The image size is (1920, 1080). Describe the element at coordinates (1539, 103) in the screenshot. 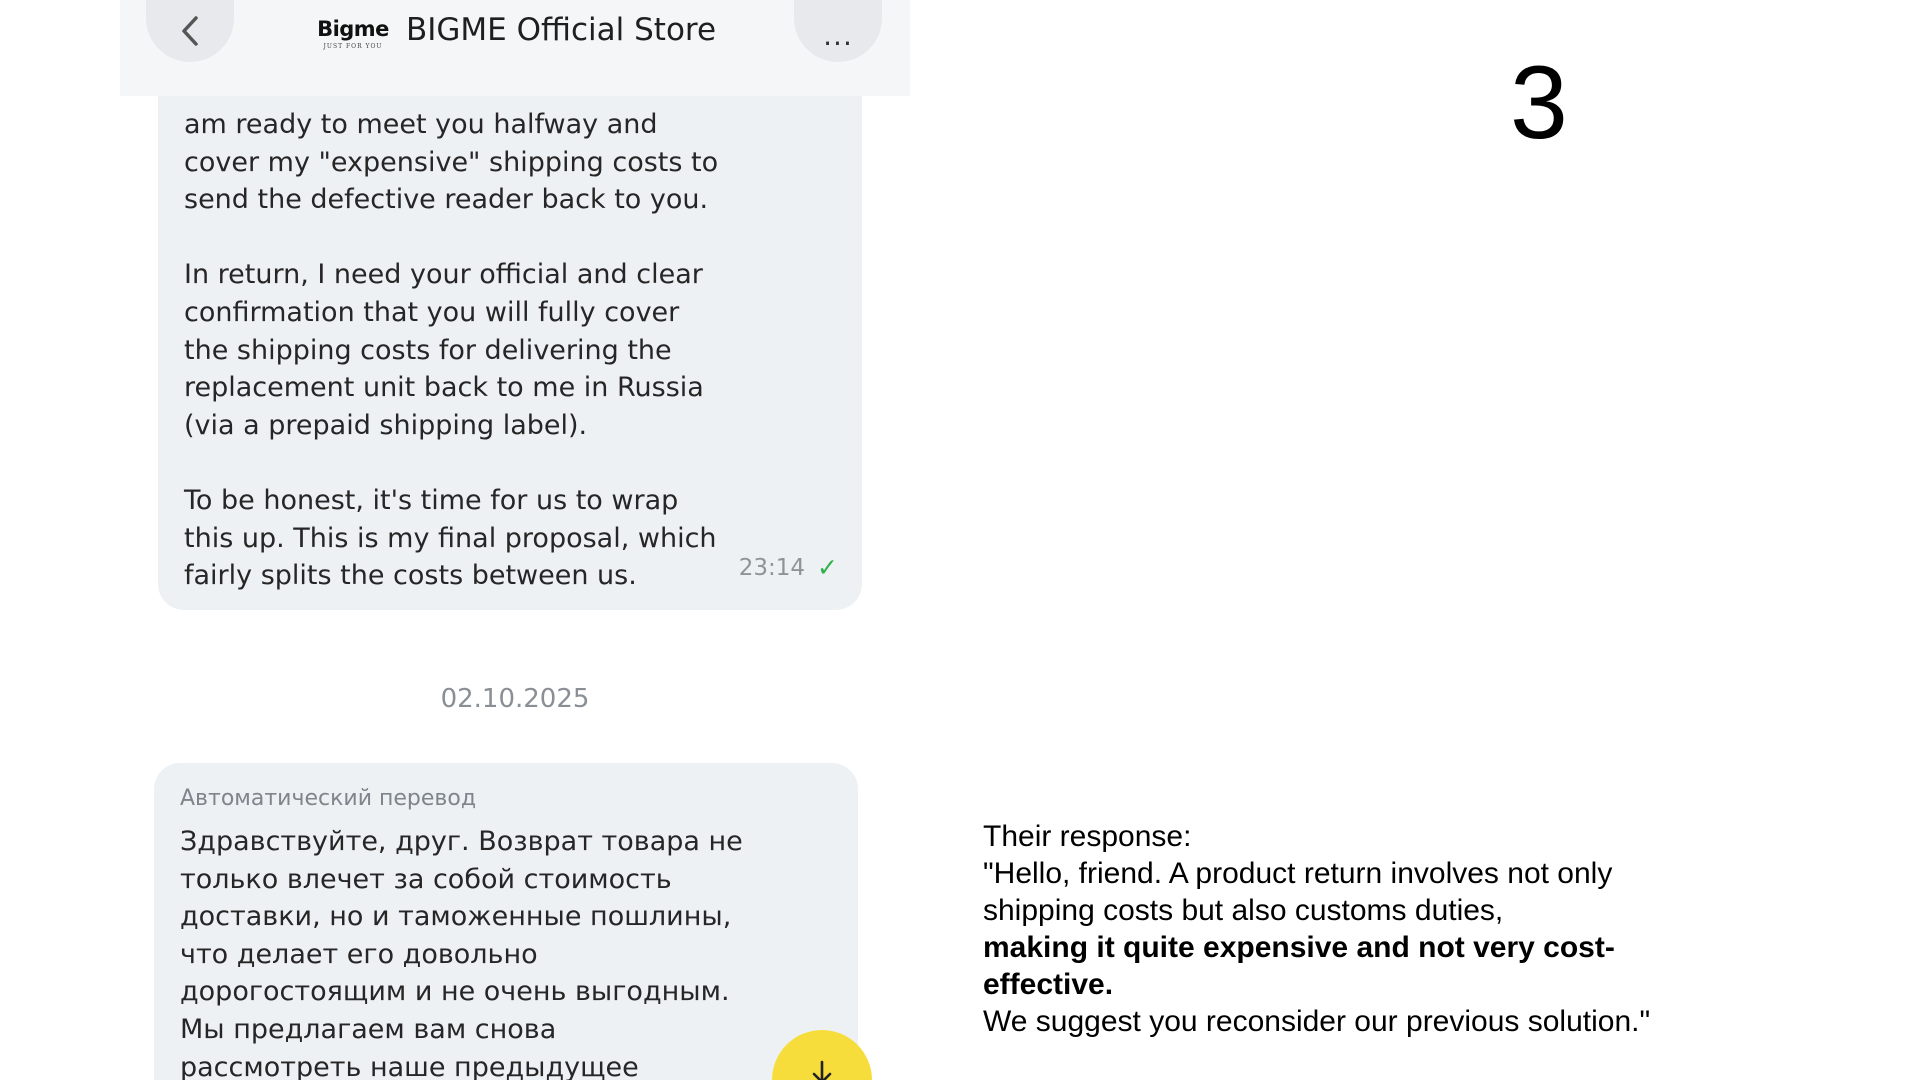

I see `page-number: 3` at that location.